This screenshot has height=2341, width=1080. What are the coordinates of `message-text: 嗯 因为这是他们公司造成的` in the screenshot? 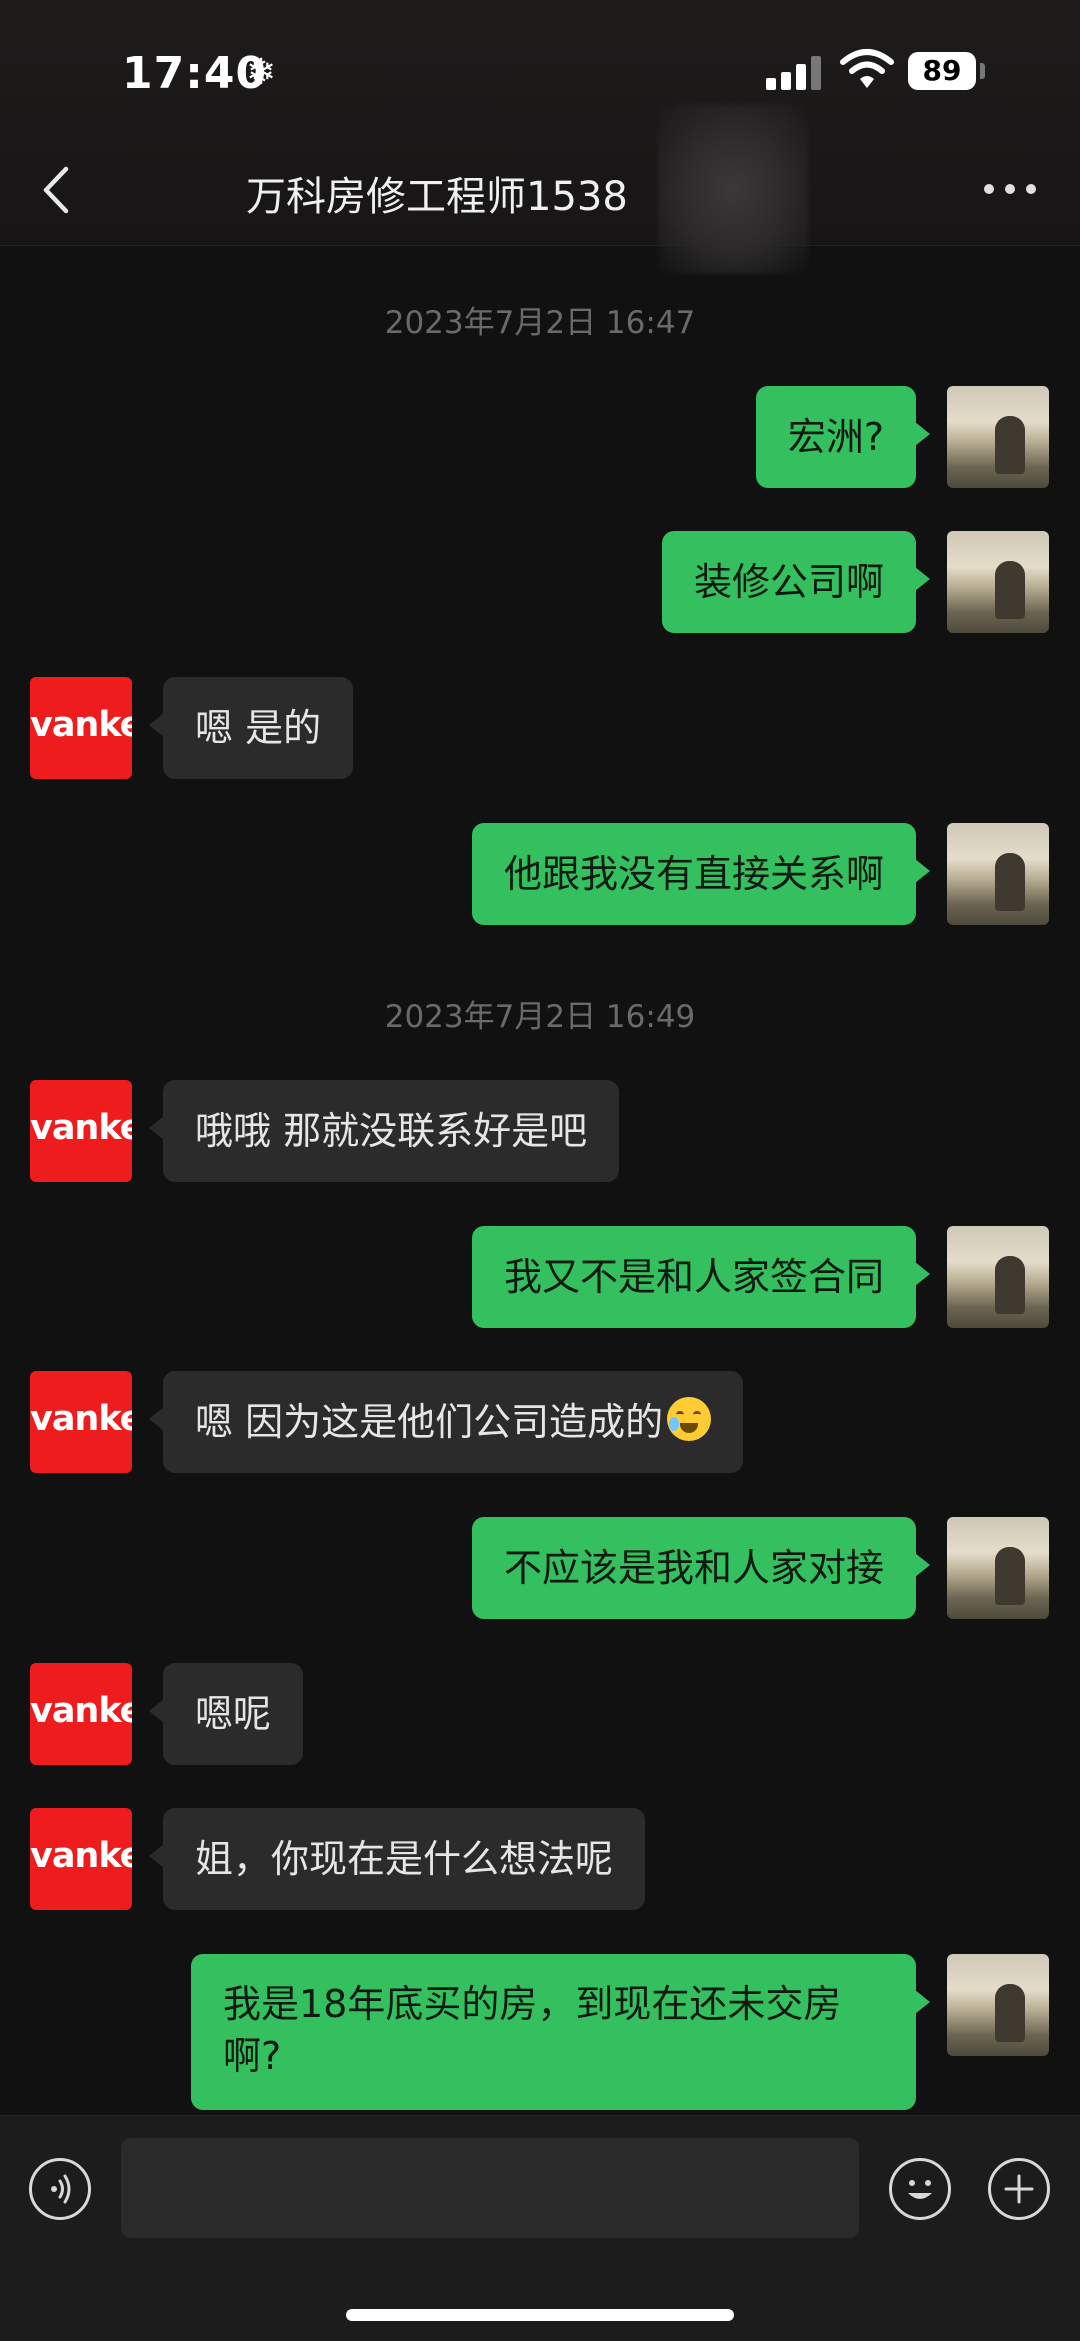 It's located at (429, 1422).